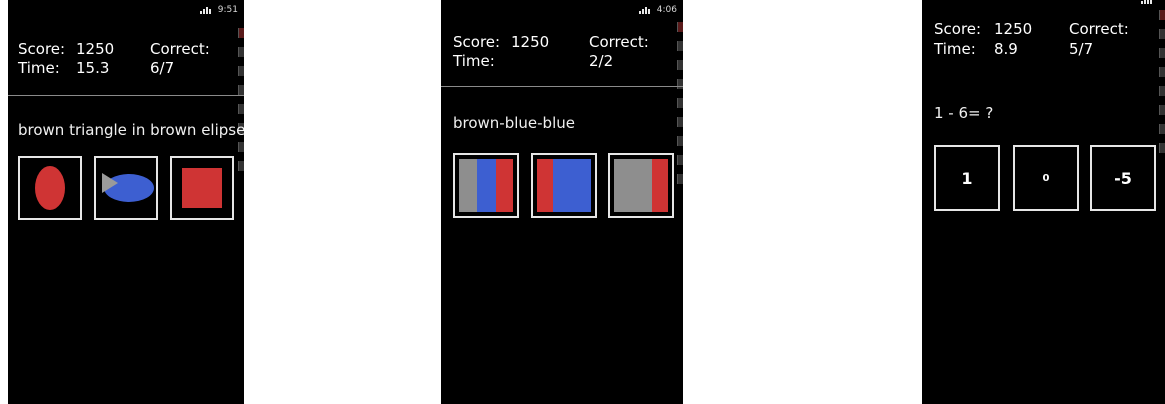 The width and height of the screenshot is (1165, 404). I want to click on choice-red-square, so click(202, 188).